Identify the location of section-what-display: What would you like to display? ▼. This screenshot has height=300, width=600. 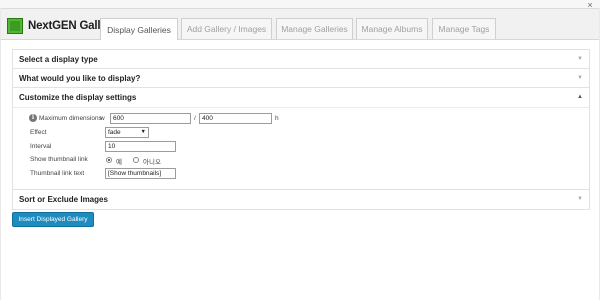
(301, 78).